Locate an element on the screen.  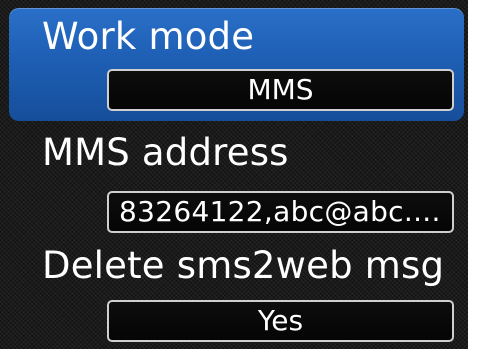
work-mode-value: MMS is located at coordinates (280, 90).